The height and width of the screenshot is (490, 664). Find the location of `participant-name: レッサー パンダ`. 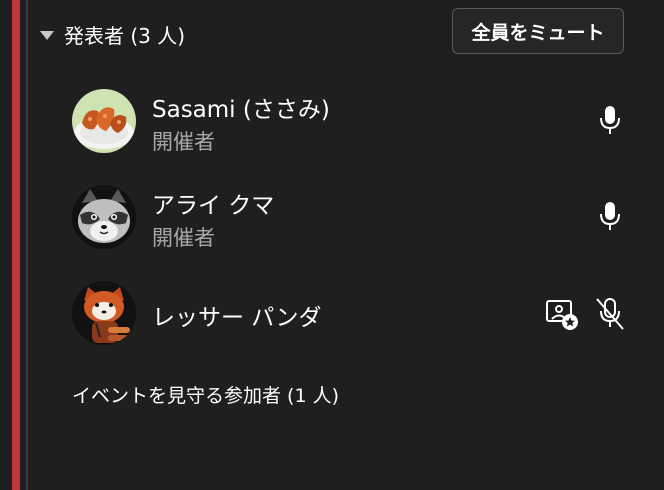

participant-name: レッサー パンダ is located at coordinates (237, 318).